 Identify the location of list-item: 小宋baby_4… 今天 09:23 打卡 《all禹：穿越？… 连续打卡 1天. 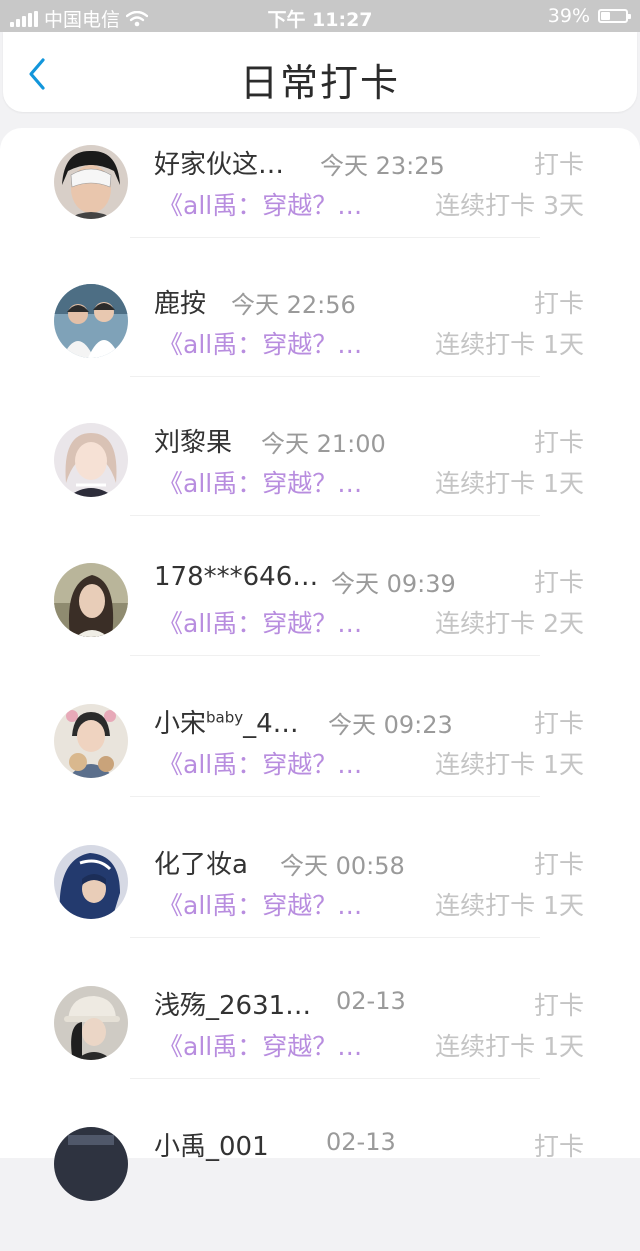
(320, 757).